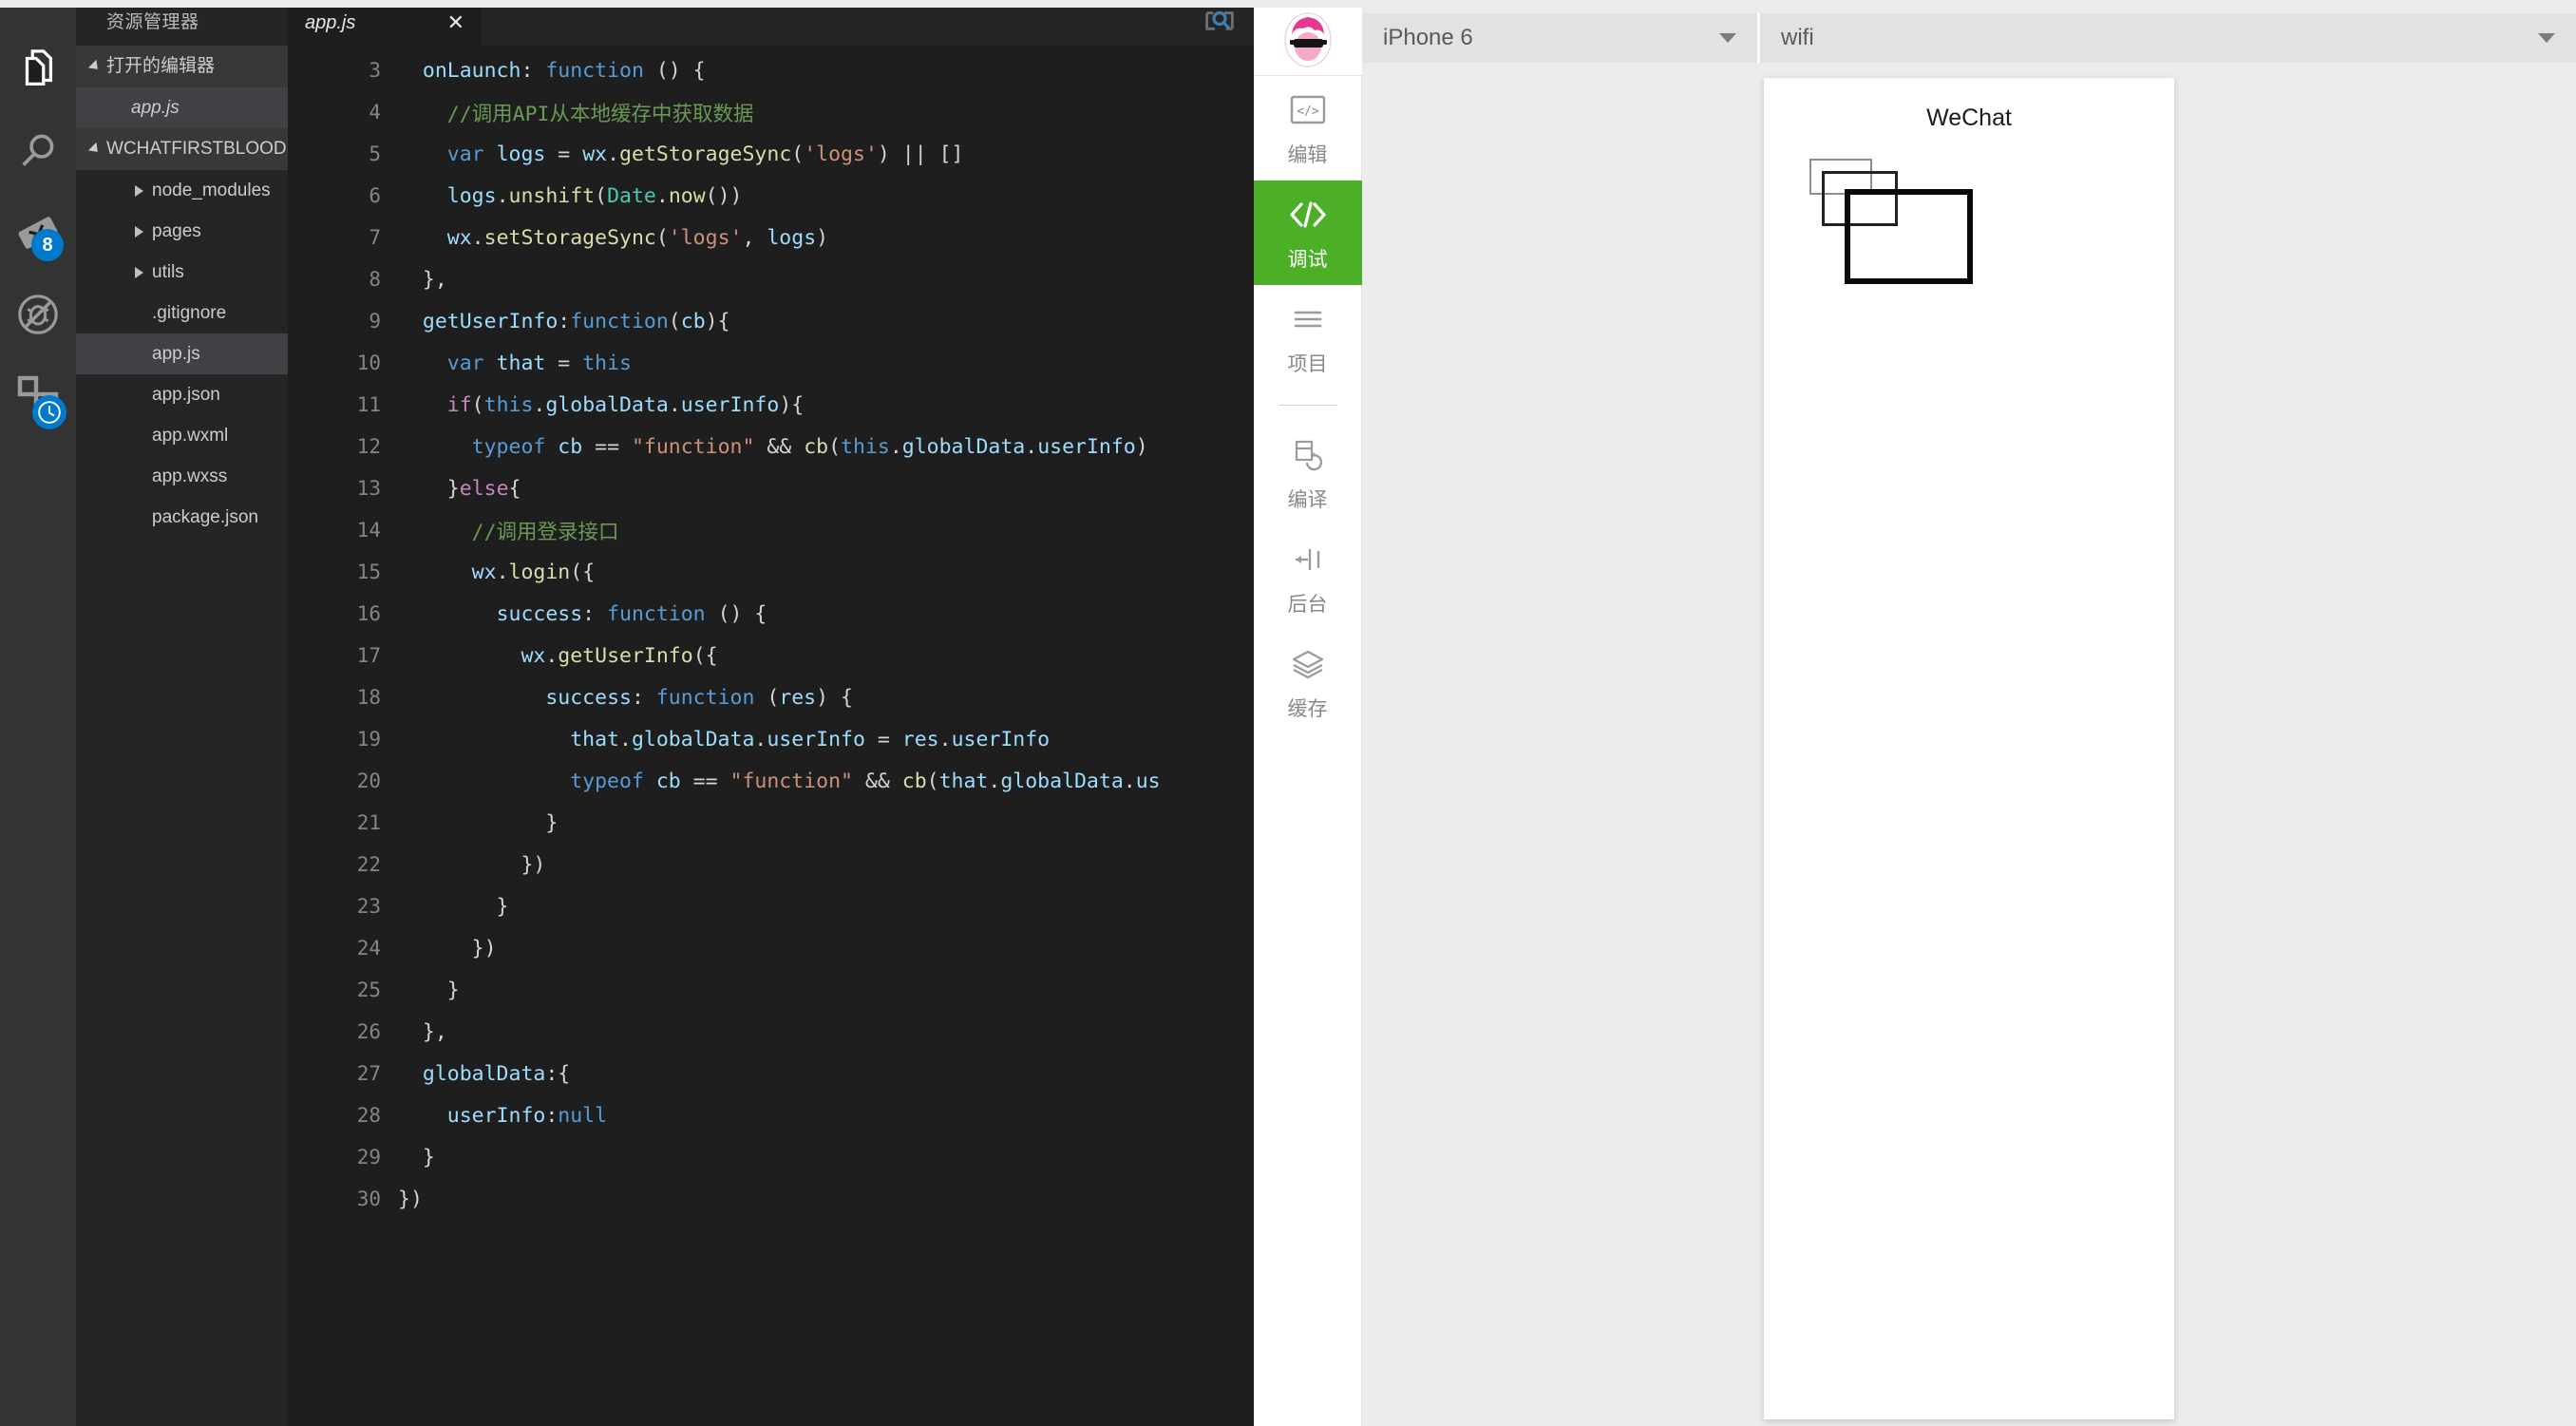  Describe the element at coordinates (182, 313) in the screenshot. I see `tree-item-gitignore: .gitignore` at that location.